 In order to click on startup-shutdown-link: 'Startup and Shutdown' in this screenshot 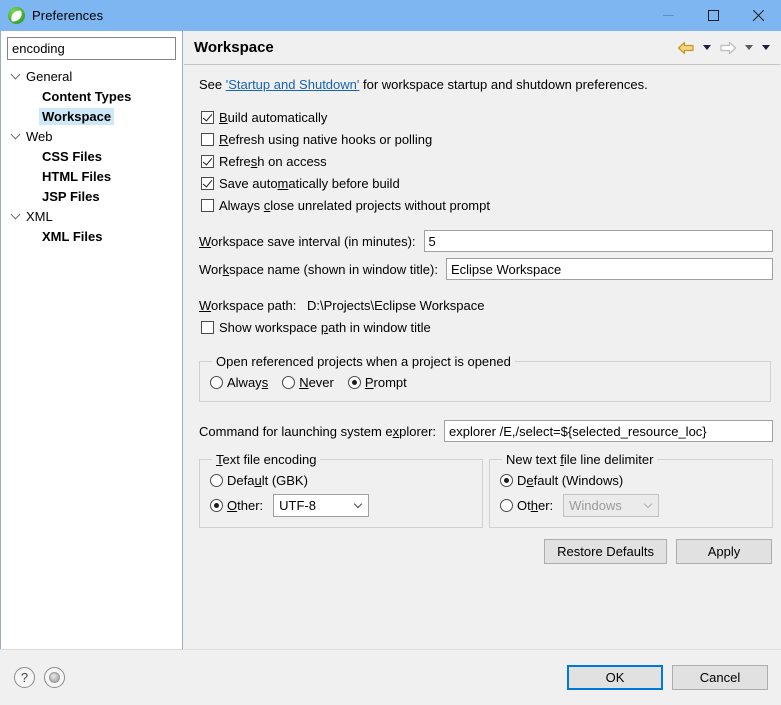, I will do `click(293, 84)`.